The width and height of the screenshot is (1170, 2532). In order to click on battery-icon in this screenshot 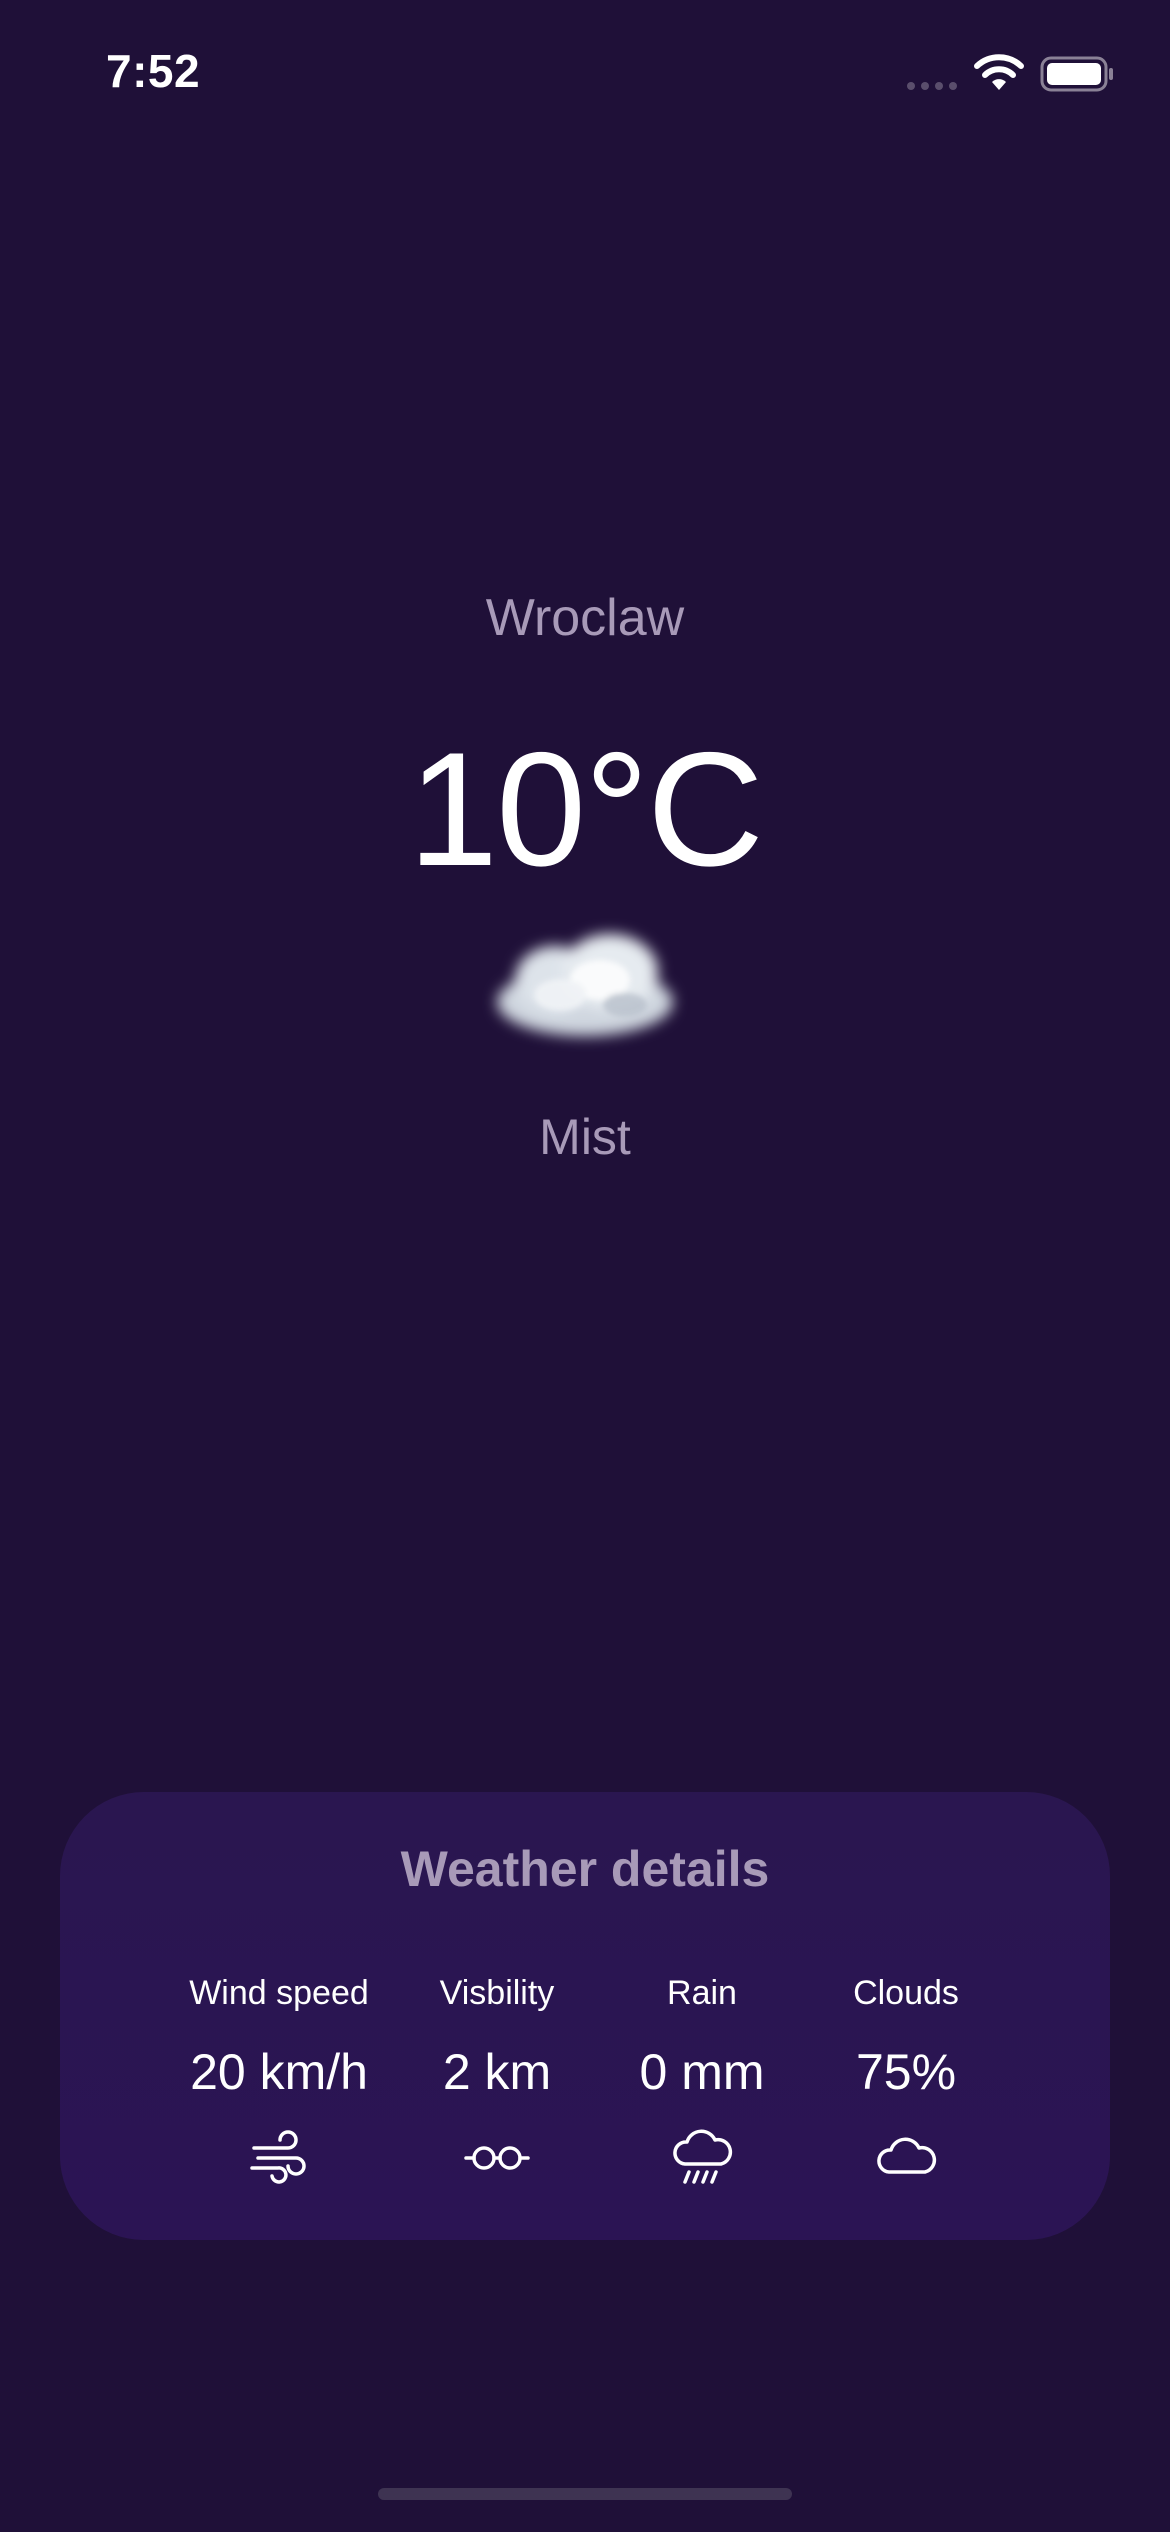, I will do `click(1076, 74)`.